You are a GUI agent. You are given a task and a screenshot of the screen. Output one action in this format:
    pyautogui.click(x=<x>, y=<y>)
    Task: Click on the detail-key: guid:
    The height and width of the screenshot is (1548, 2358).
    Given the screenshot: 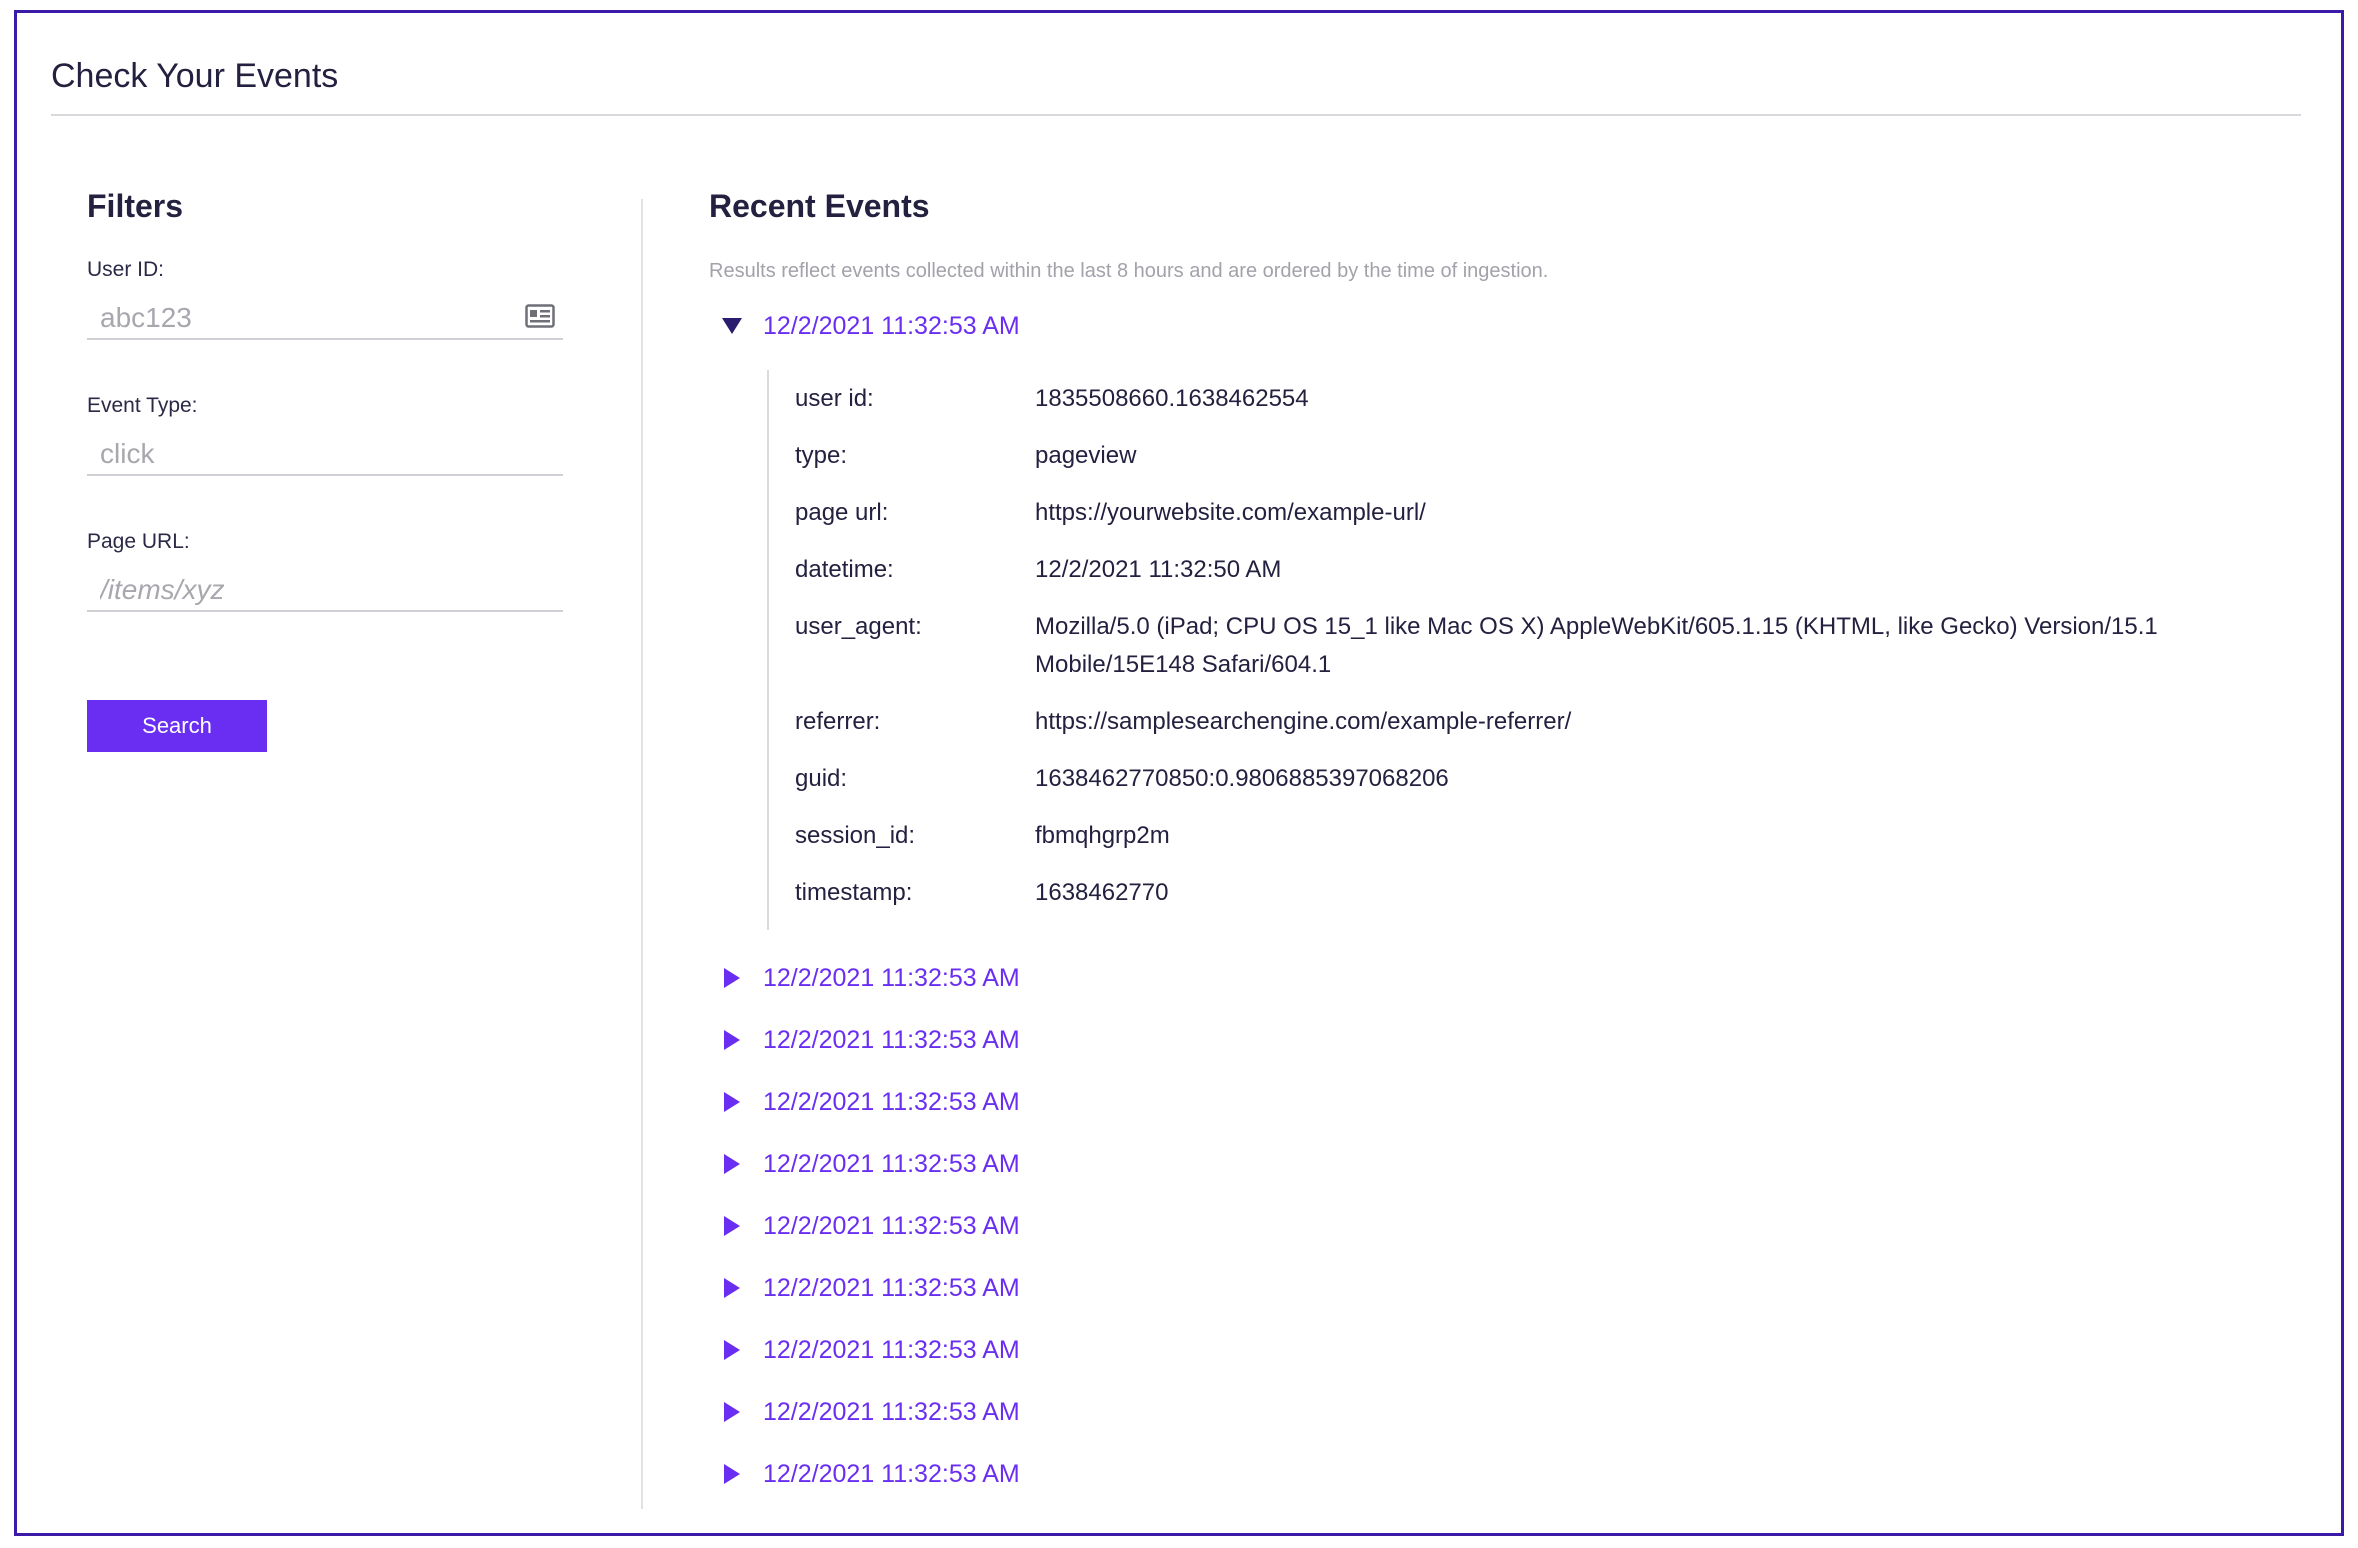 What is the action you would take?
    pyautogui.click(x=821, y=778)
    